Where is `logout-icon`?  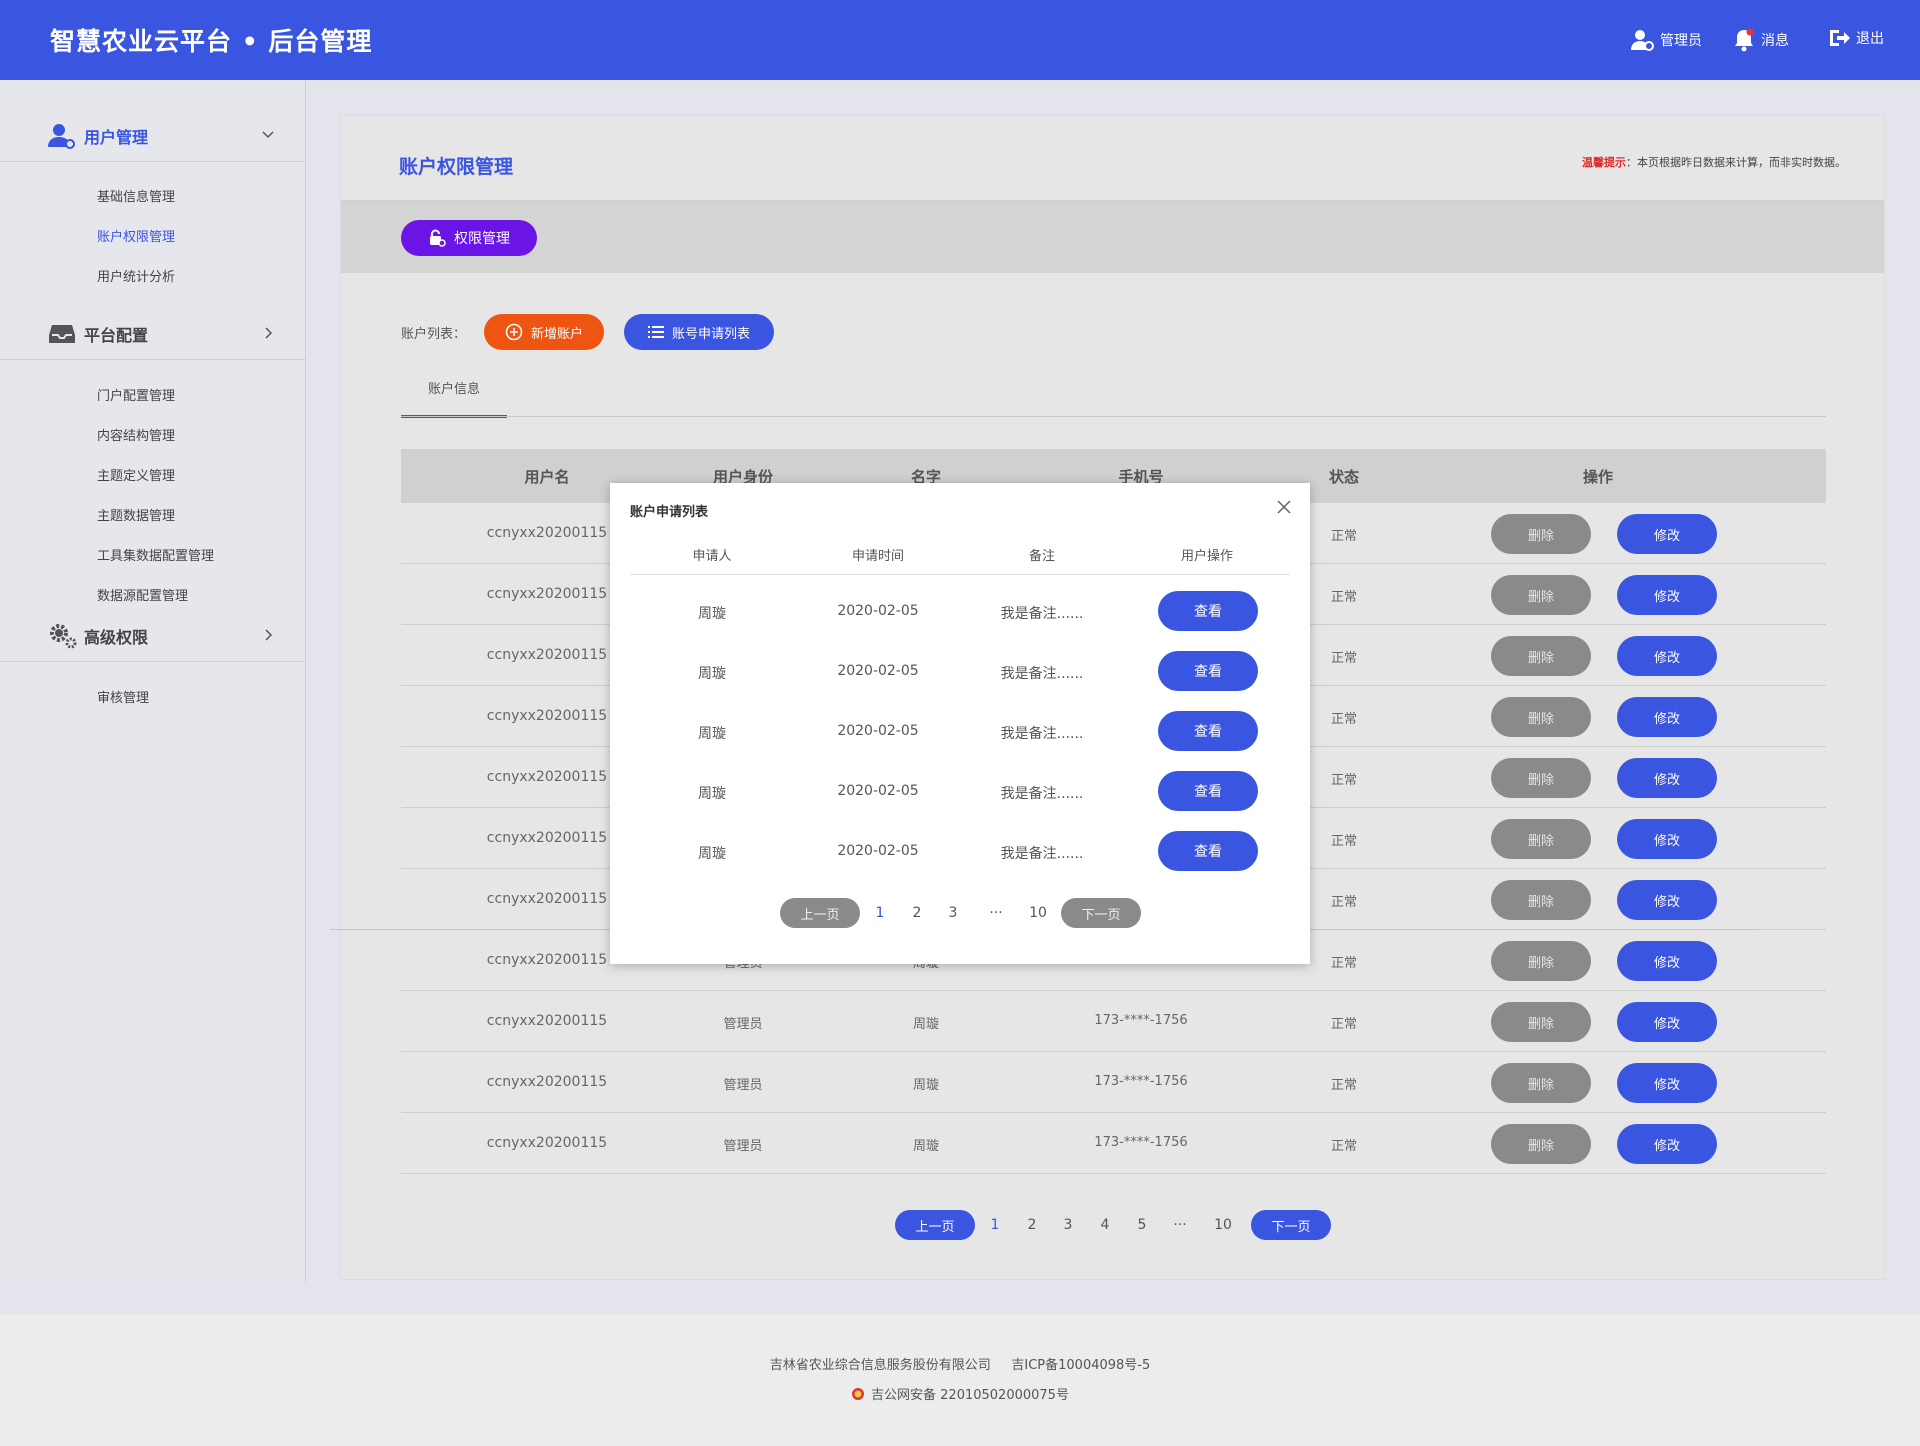
logout-icon is located at coordinates (1840, 38).